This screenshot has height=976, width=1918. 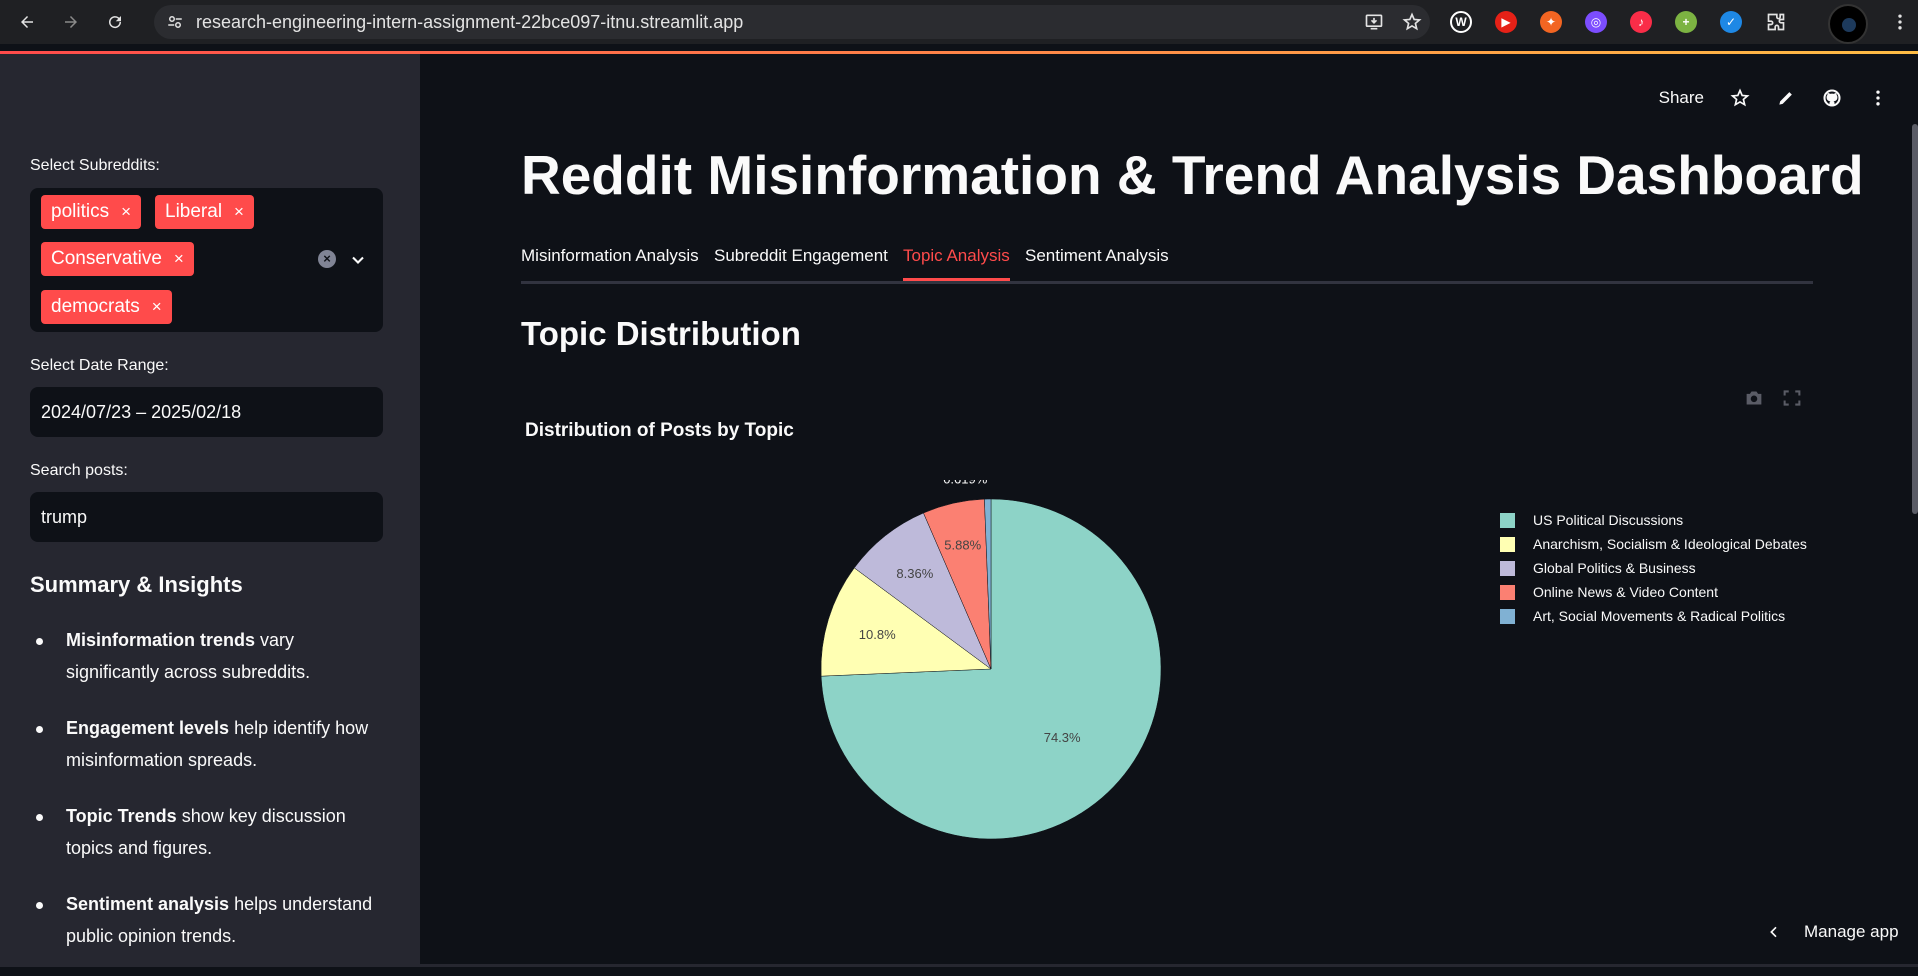 What do you see at coordinates (1786, 98) in the screenshot?
I see `edit-pencil-icon` at bounding box center [1786, 98].